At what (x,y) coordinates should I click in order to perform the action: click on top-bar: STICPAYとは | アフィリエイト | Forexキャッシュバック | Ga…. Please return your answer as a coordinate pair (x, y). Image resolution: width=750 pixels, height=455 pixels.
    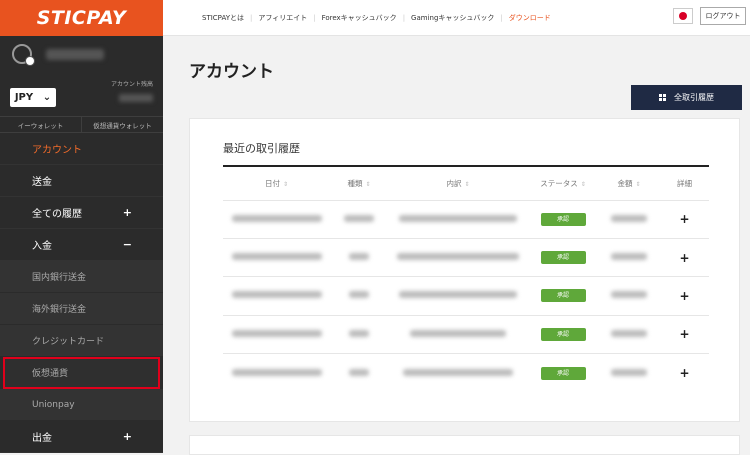
    Looking at the image, I should click on (456, 18).